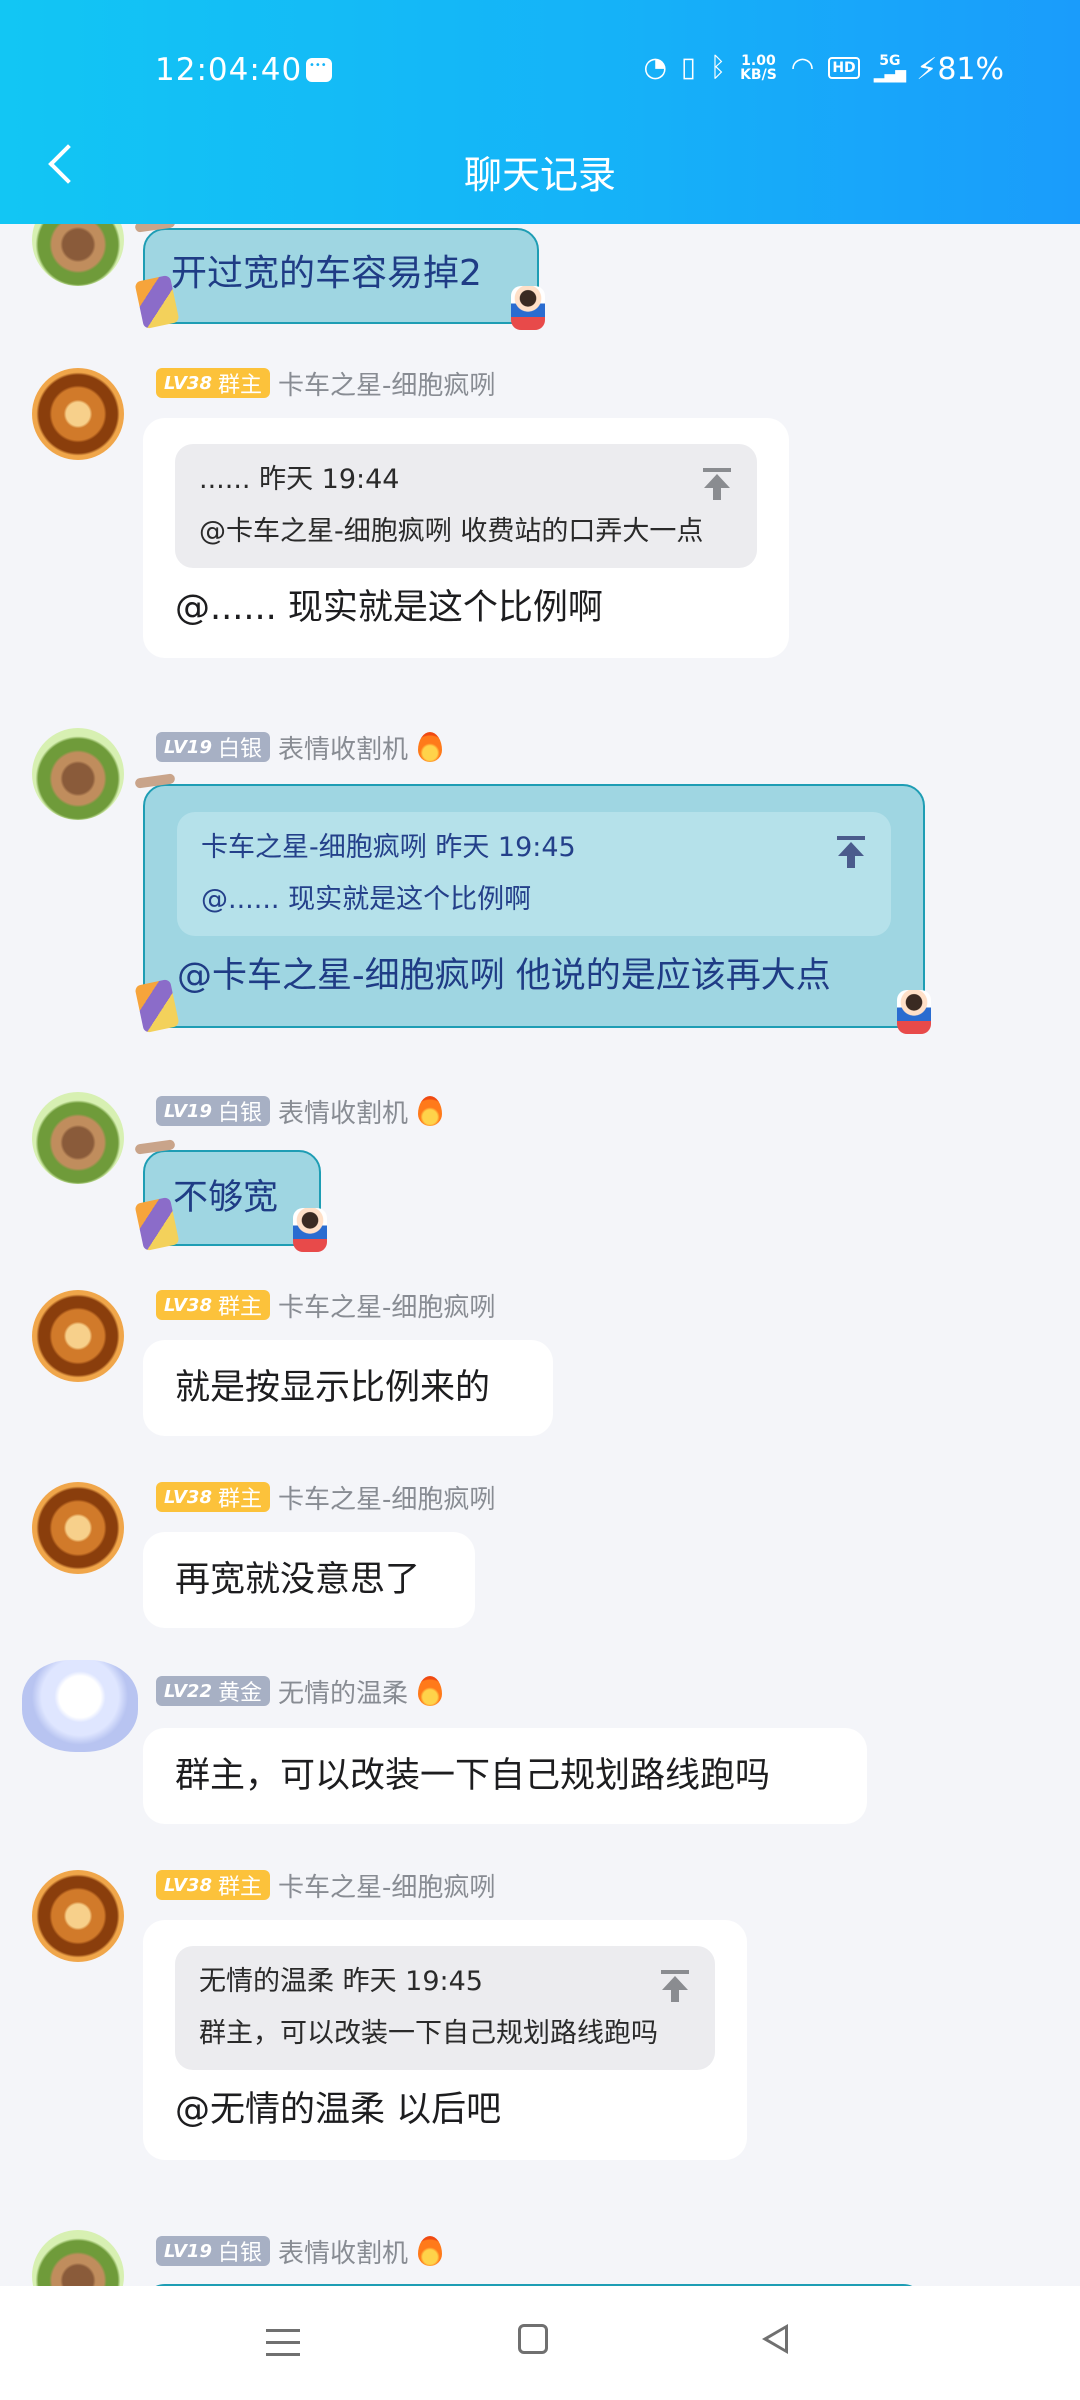 The height and width of the screenshot is (2400, 1080). Describe the element at coordinates (466, 506) in the screenshot. I see `quoted-message: ...... 昨天 19:44 @卡车之星-细胞疯咧 收费站的口弄大一点` at that location.